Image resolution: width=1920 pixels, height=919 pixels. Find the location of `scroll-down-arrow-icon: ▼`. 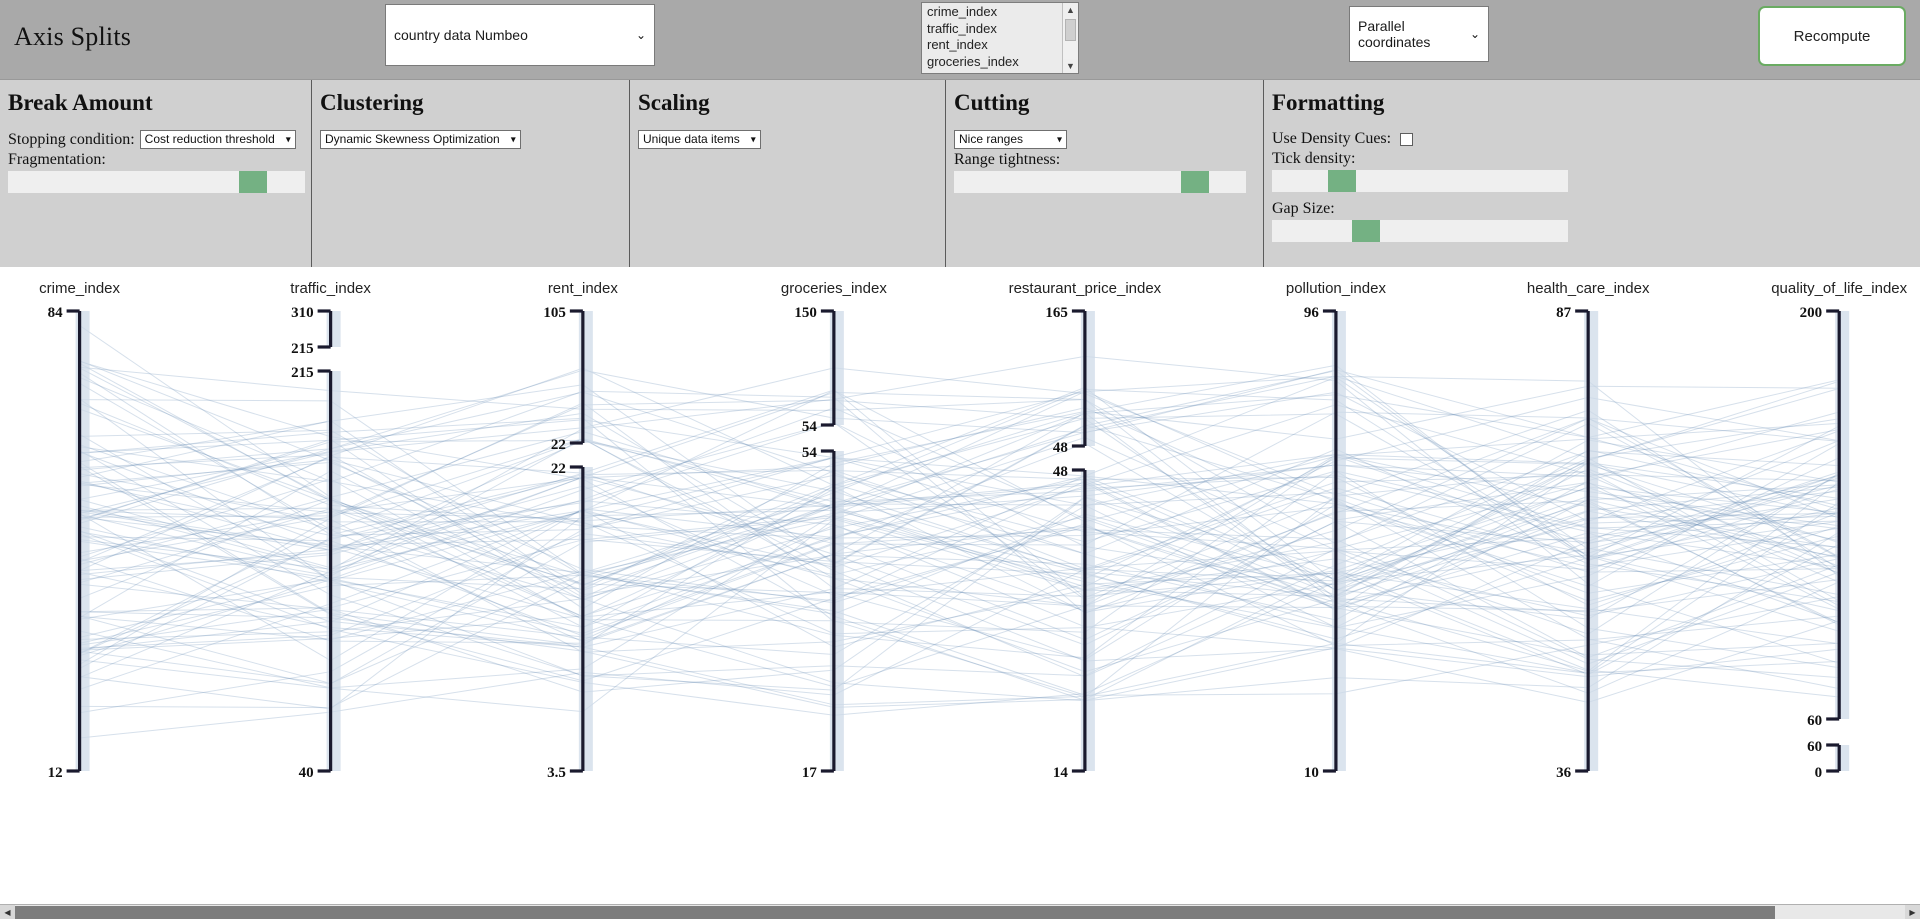

scroll-down-arrow-icon: ▼ is located at coordinates (1070, 66).